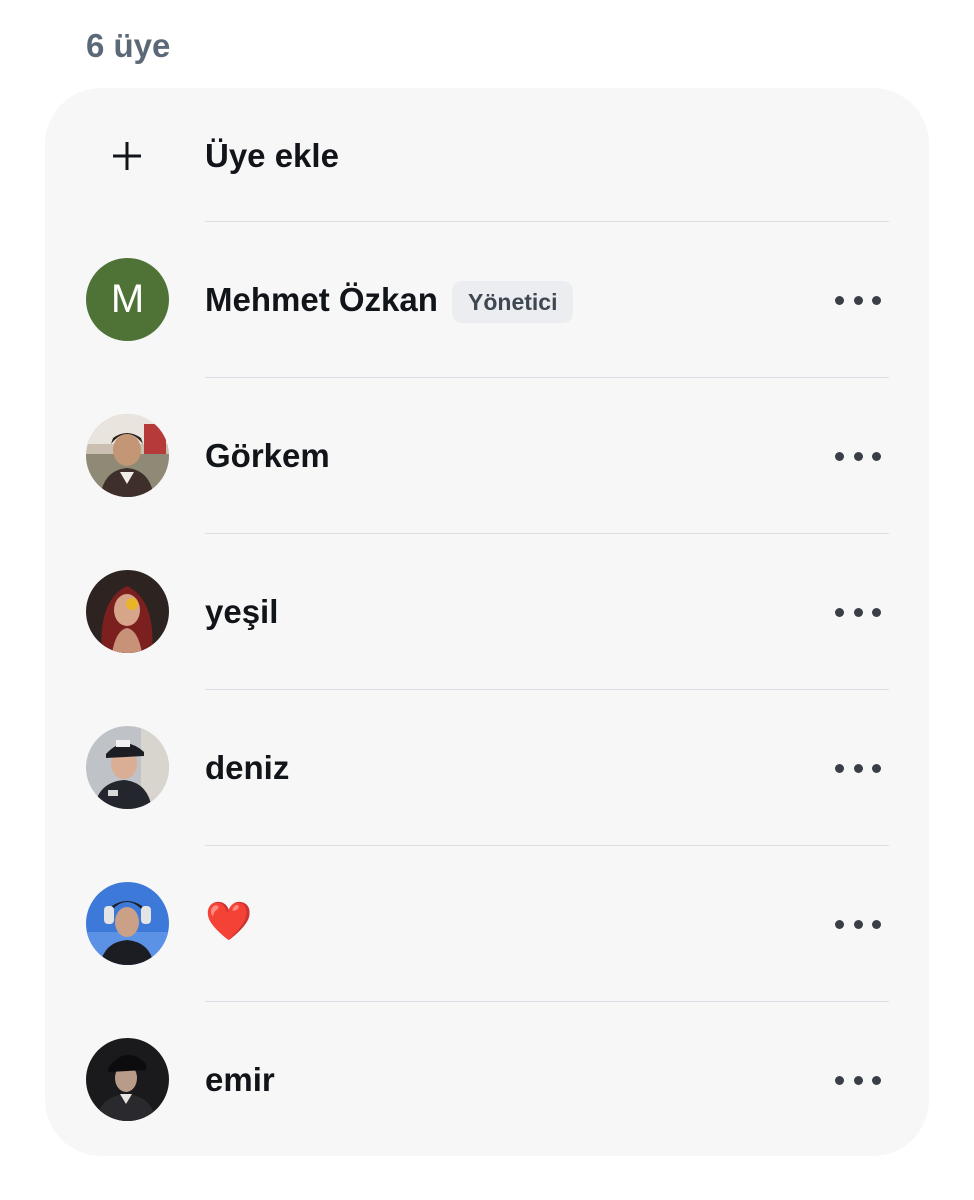  I want to click on plus-icon, so click(127, 156).